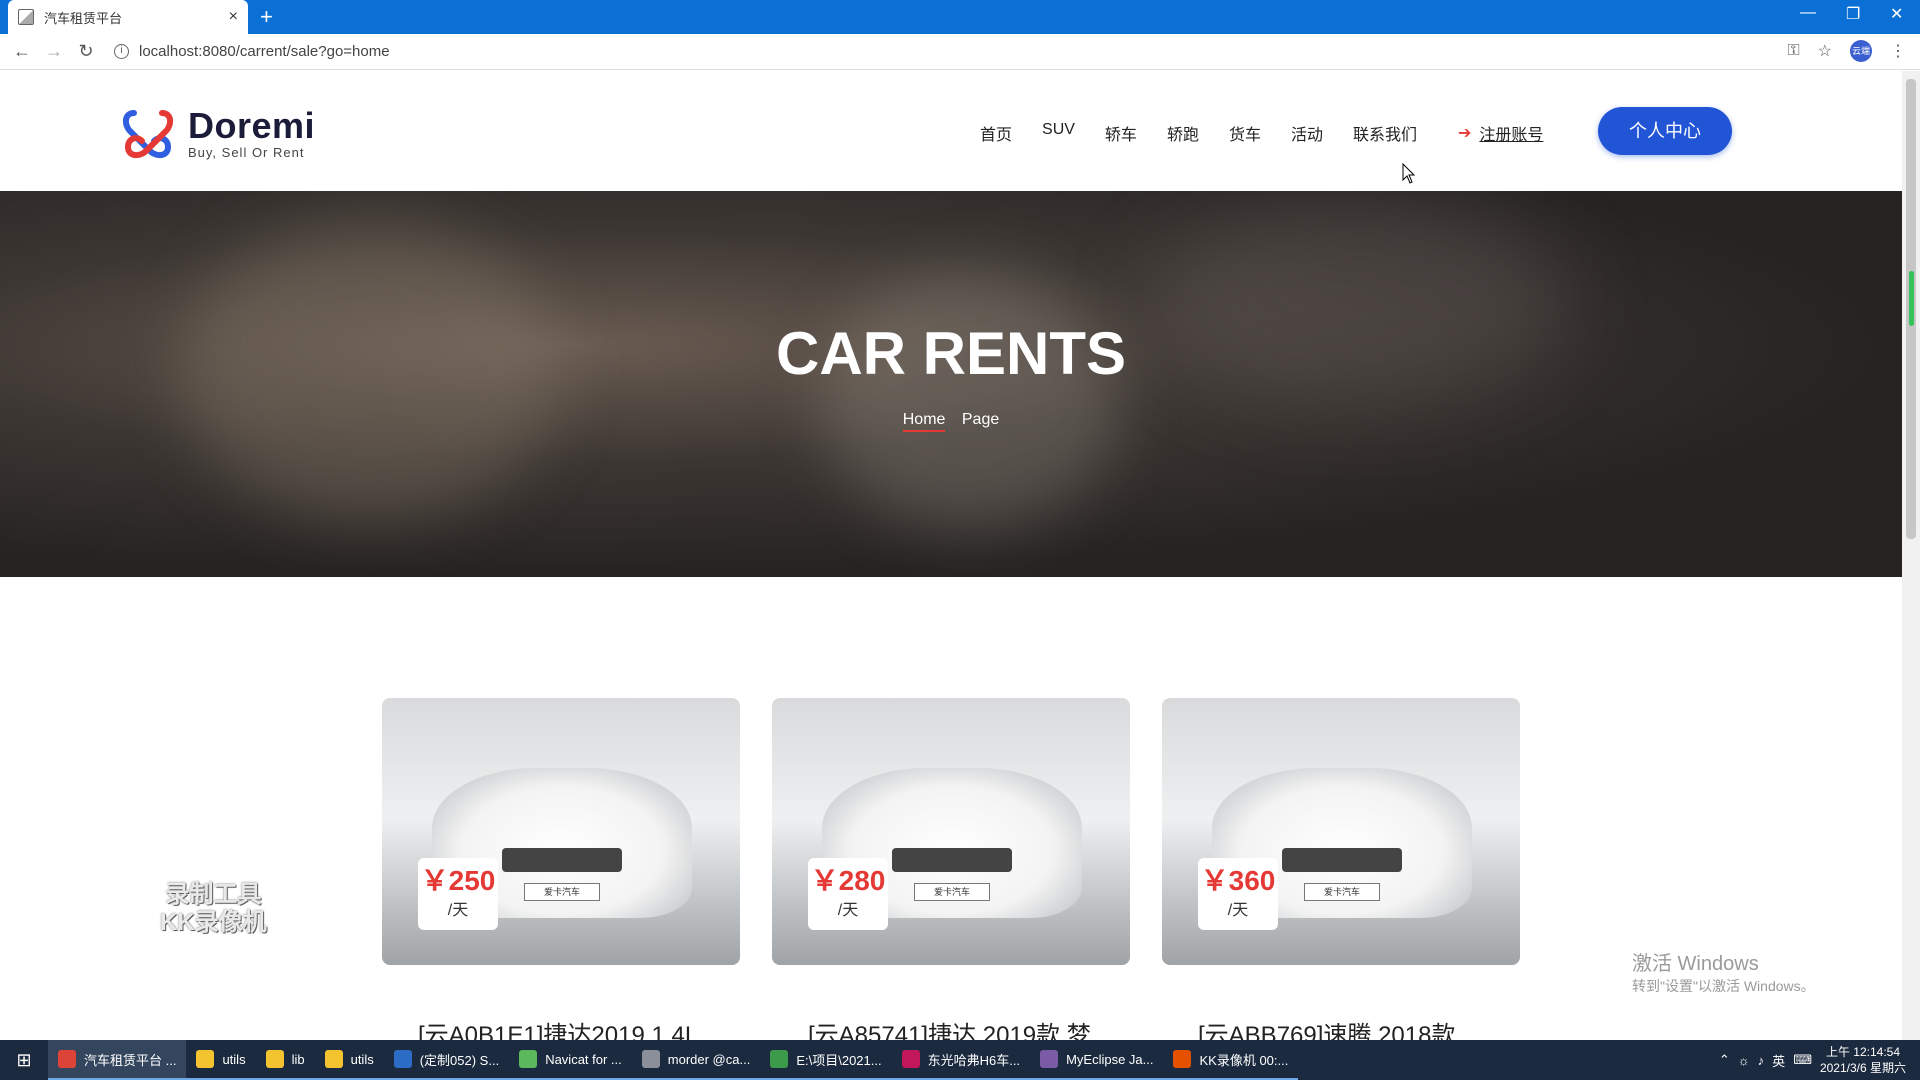 The width and height of the screenshot is (1920, 1080). What do you see at coordinates (252, 125) in the screenshot?
I see `logo-name: Doremi` at bounding box center [252, 125].